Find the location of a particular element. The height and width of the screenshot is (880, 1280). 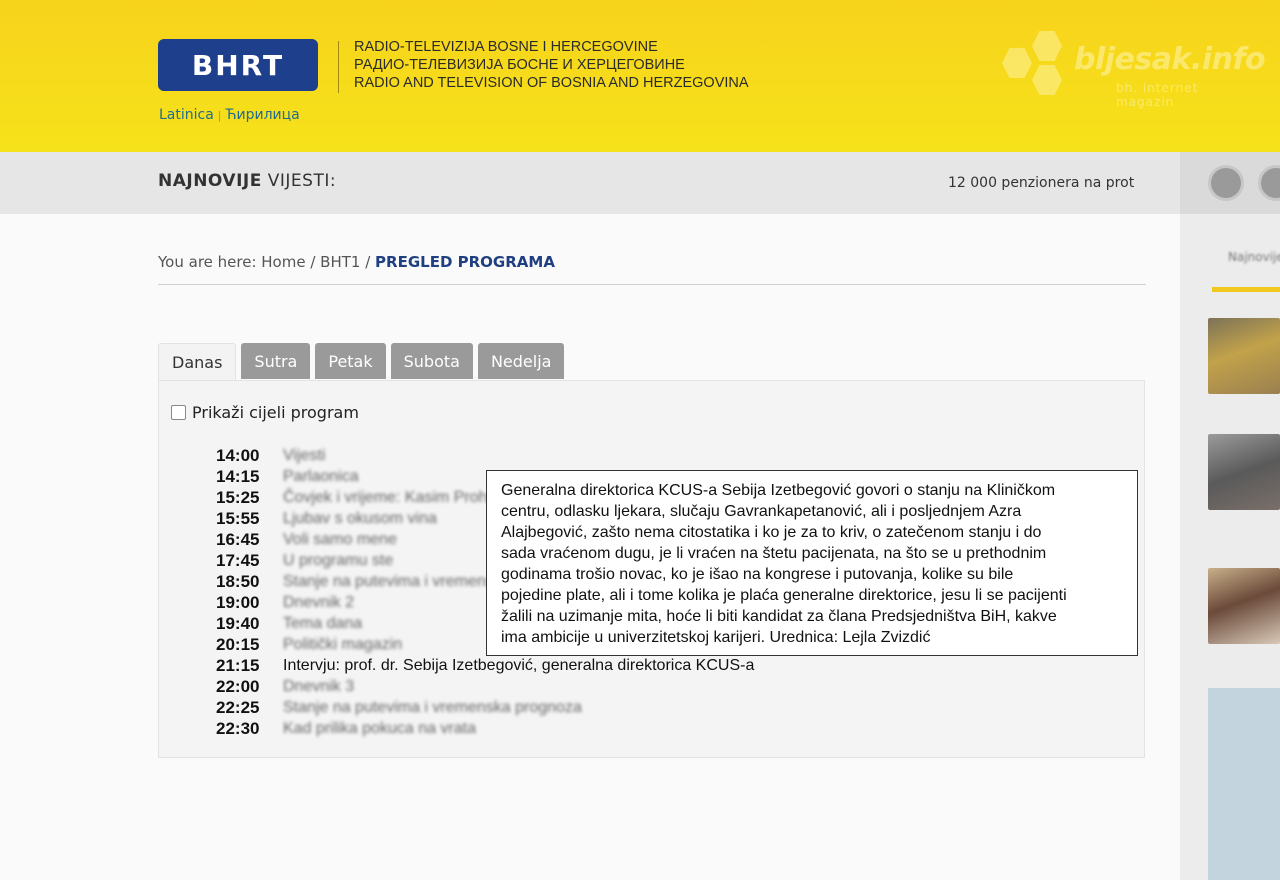

sidebar-tab-underline is located at coordinates (1246, 289).